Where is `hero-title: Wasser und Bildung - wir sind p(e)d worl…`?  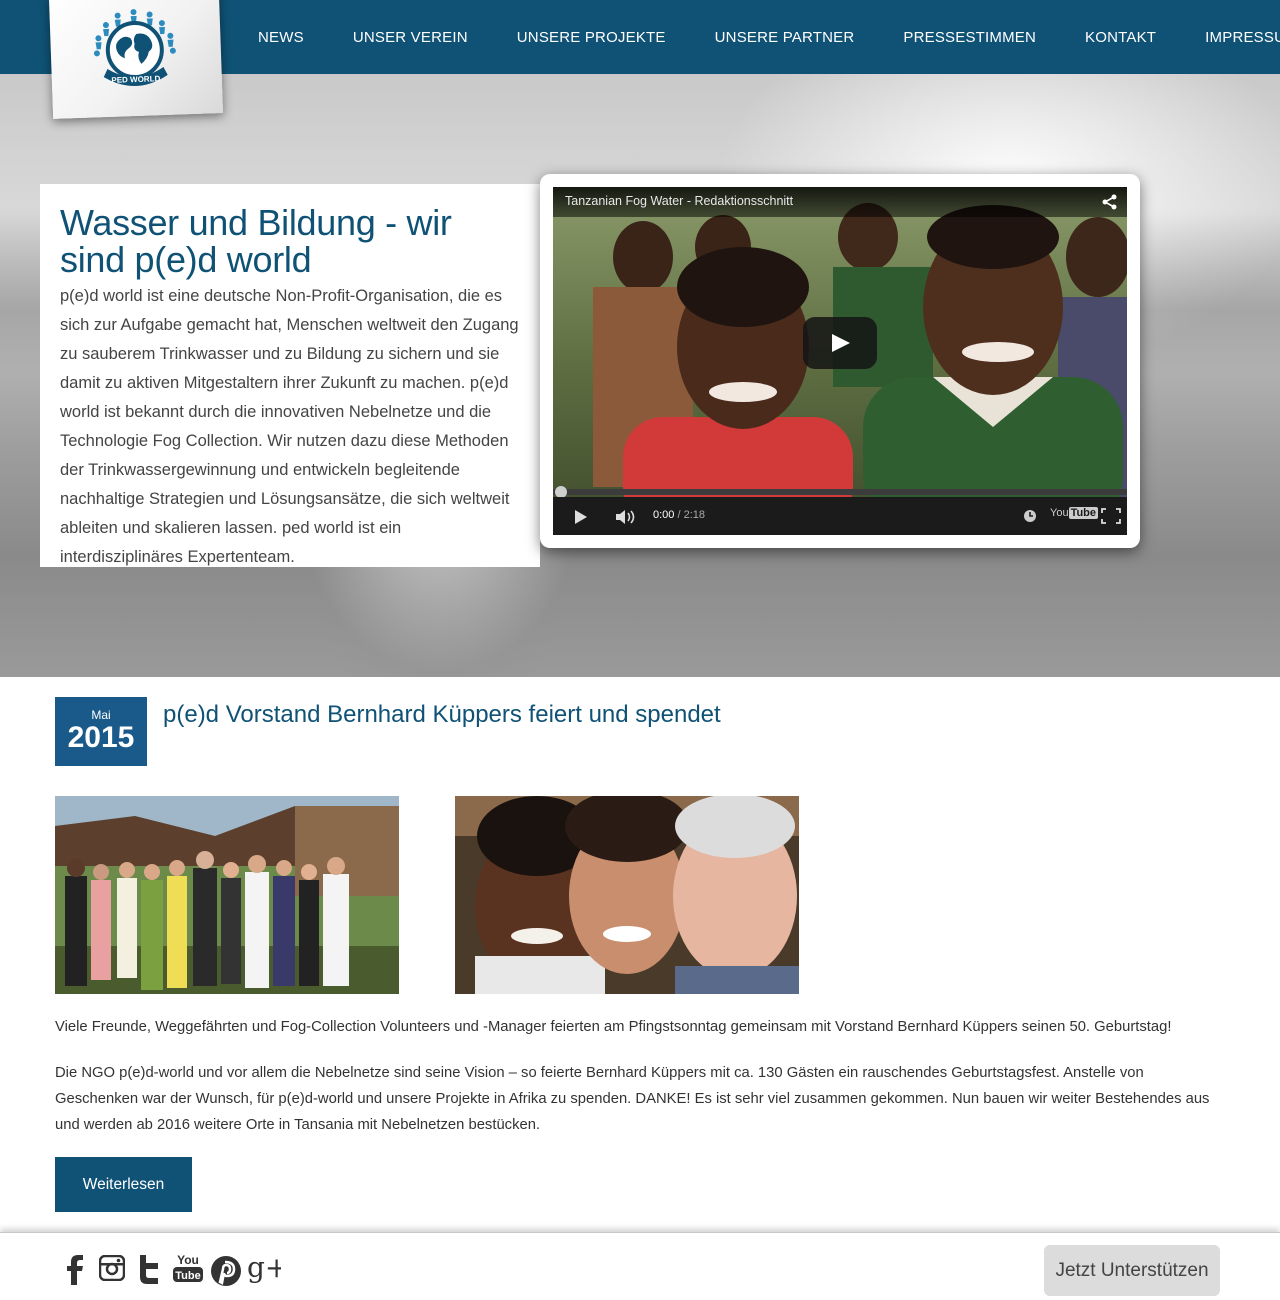 hero-title: Wasser und Bildung - wir sind p(e)d worl… is located at coordinates (256, 241).